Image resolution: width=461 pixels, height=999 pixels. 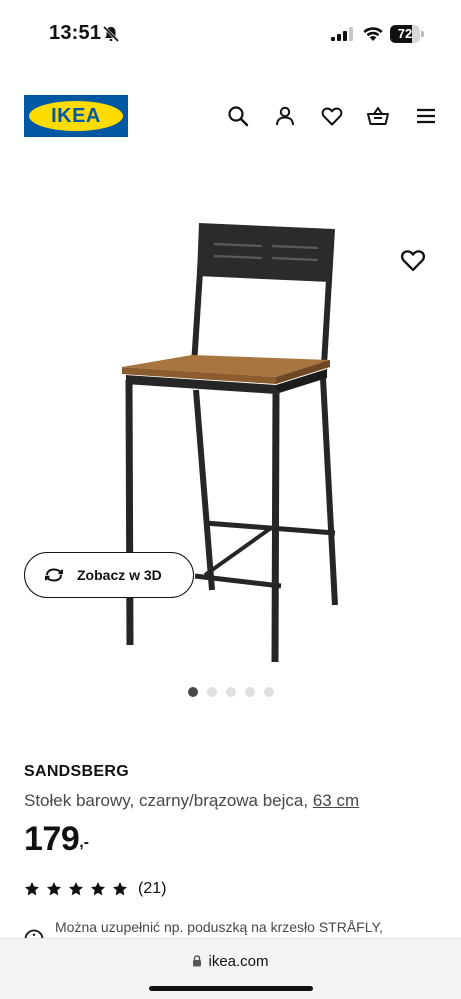 I want to click on url-display: ikea.com, so click(x=230, y=961).